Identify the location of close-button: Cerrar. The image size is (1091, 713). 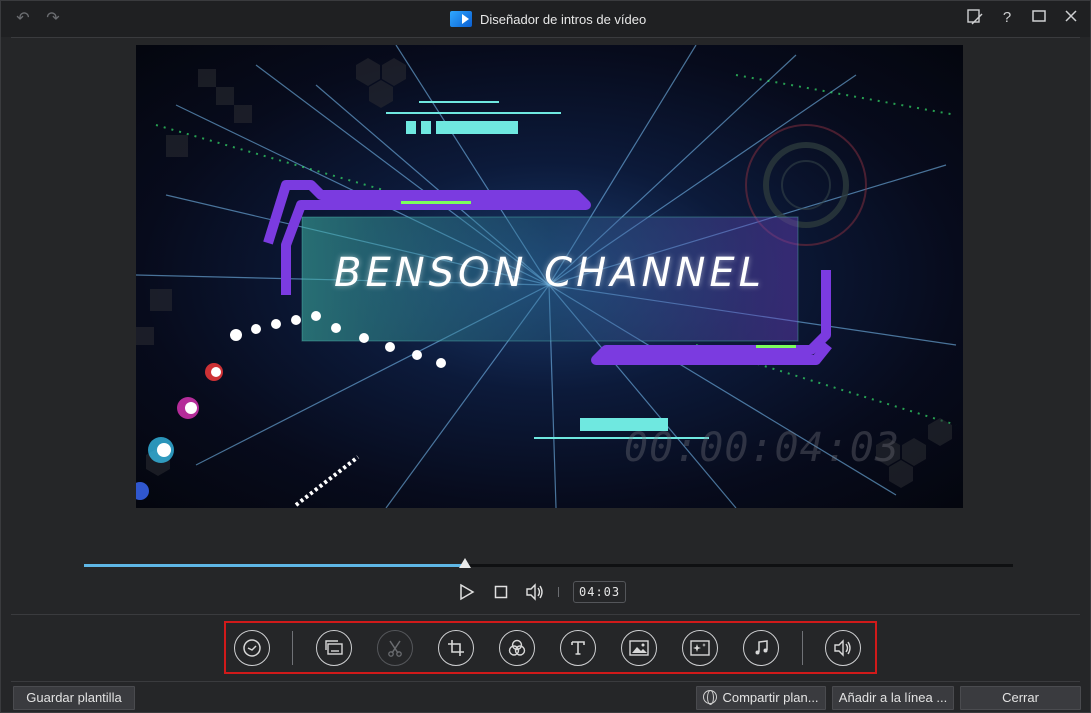
(1020, 698).